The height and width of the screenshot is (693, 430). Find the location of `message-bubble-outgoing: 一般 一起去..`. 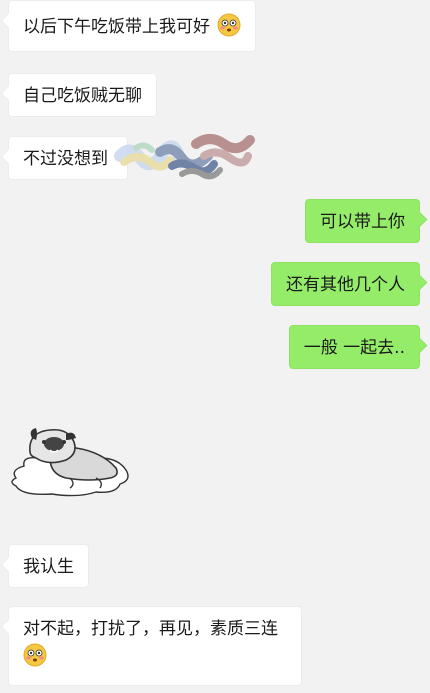

message-bubble-outgoing: 一般 一起去.. is located at coordinates (354, 347).